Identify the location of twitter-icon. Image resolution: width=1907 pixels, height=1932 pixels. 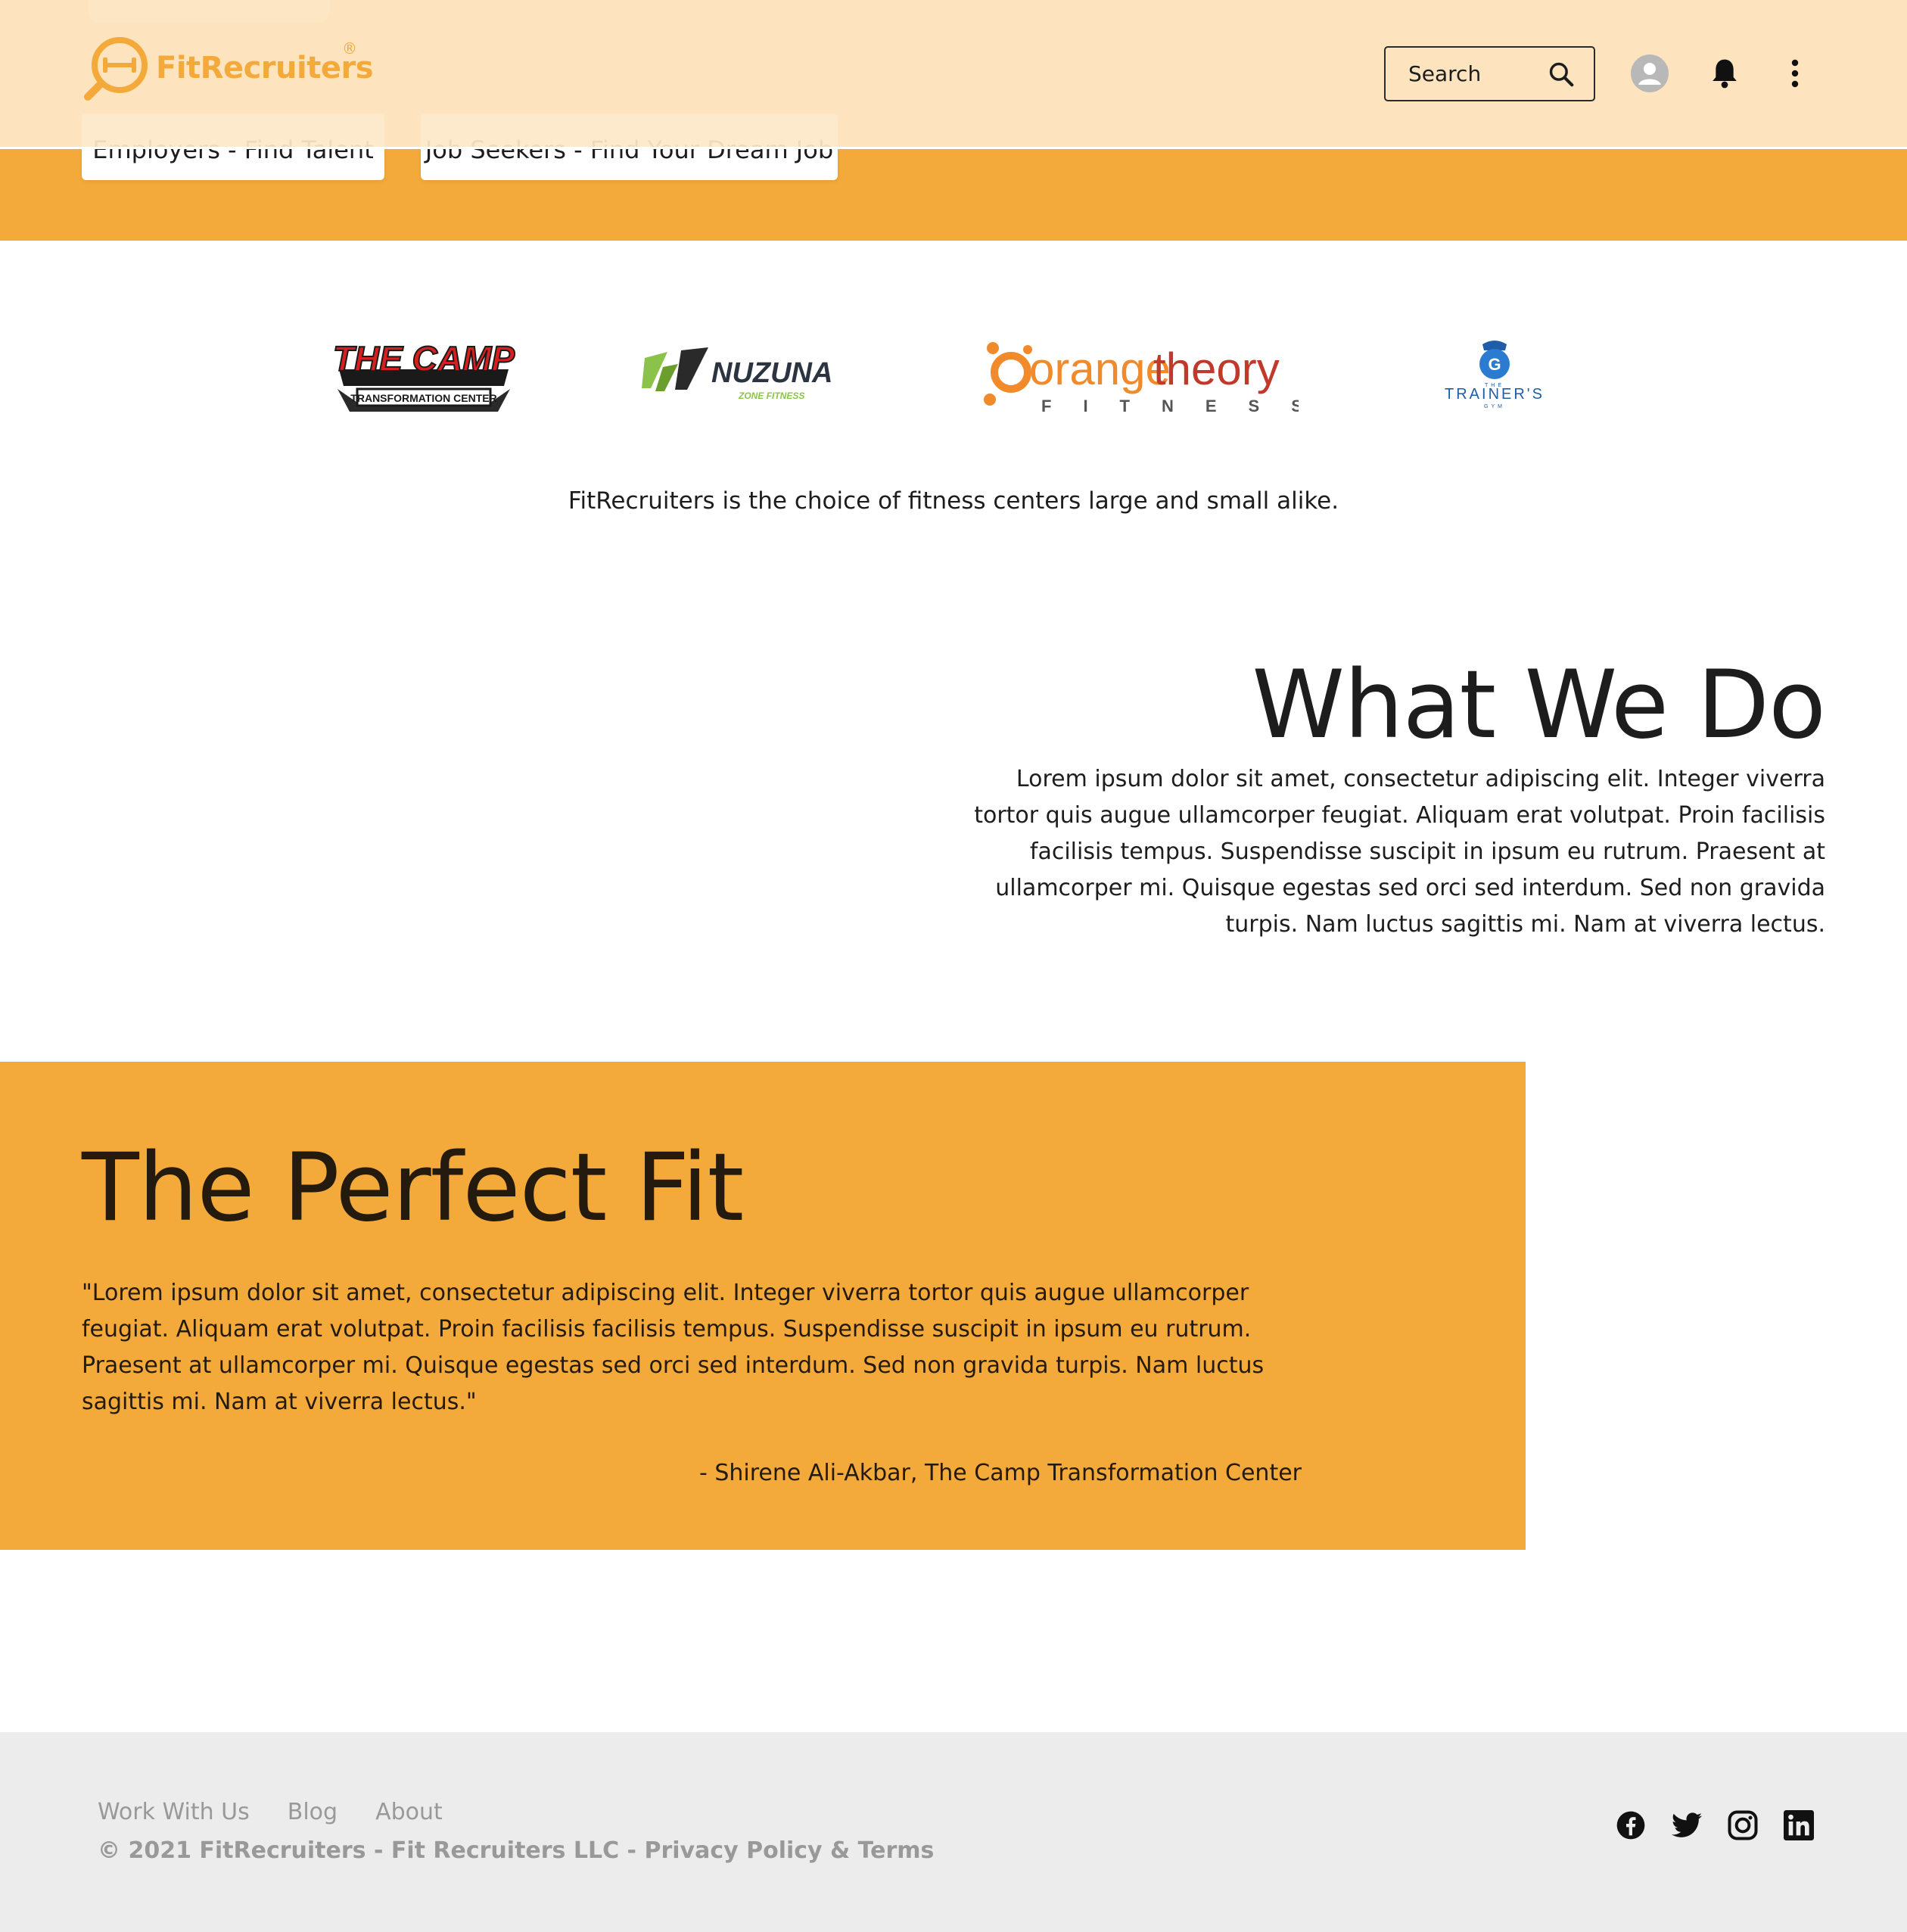
(1687, 1825).